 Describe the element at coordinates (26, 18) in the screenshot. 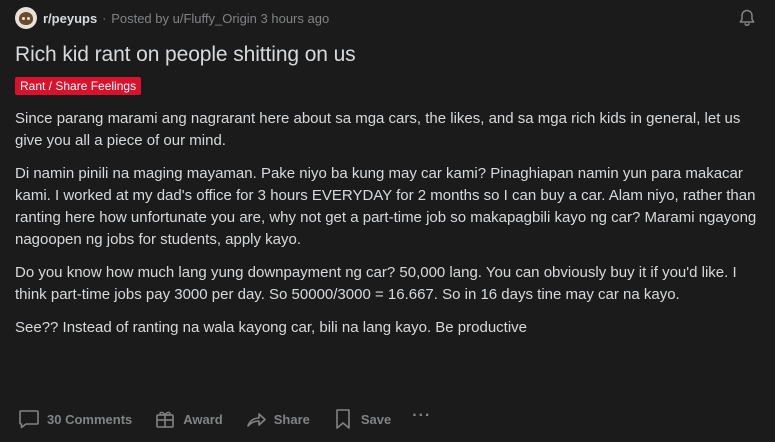

I see `subreddit-avatar` at that location.